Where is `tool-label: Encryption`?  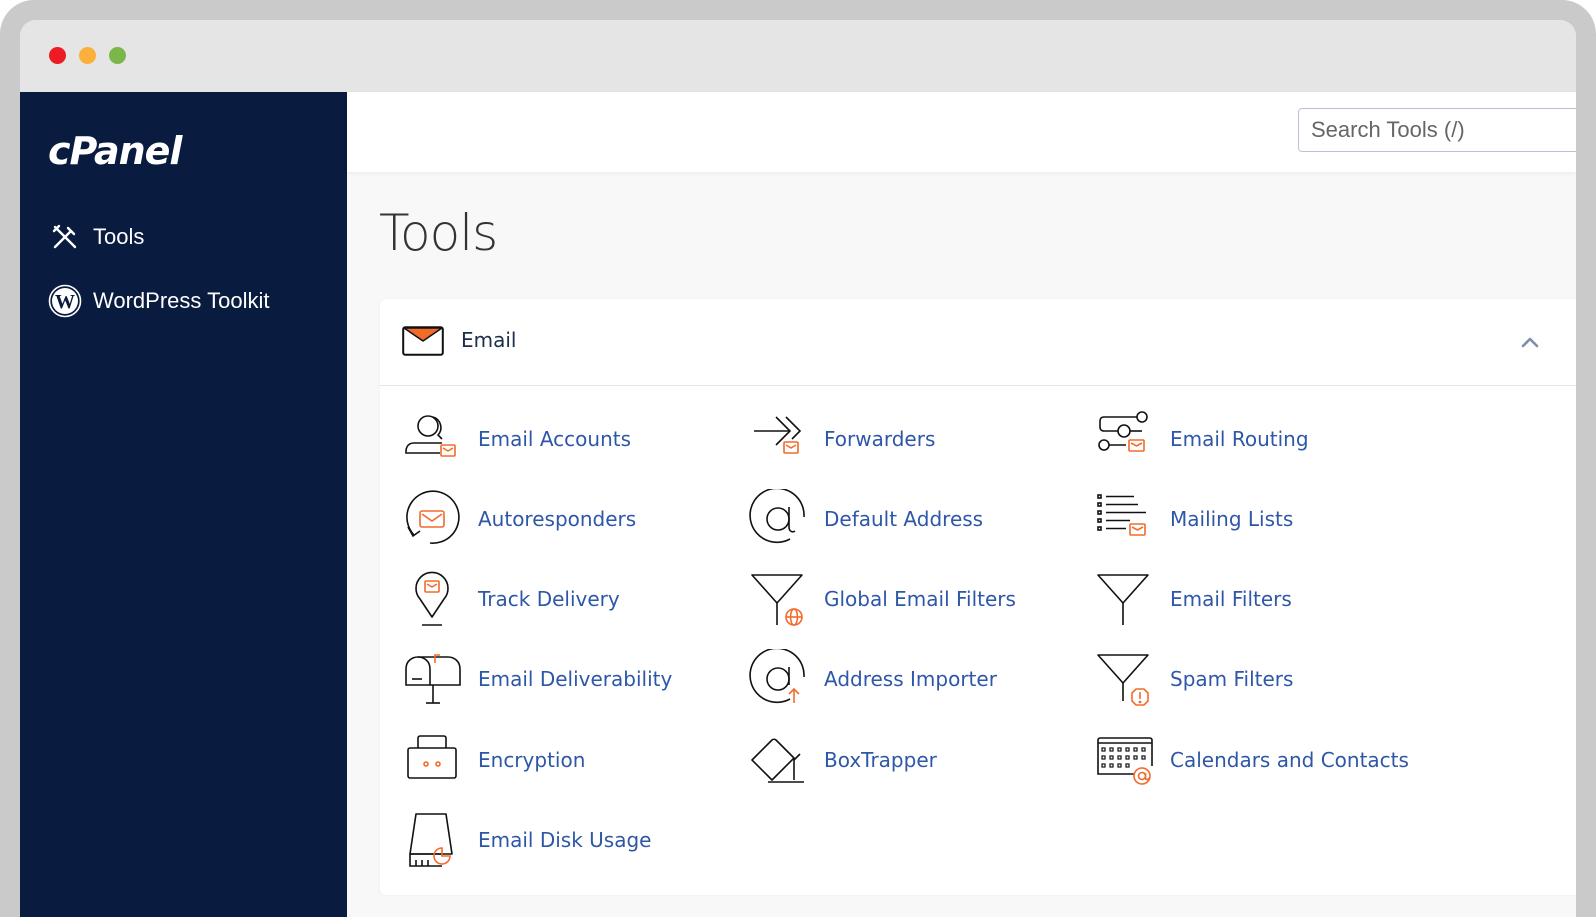
tool-label: Encryption is located at coordinates (532, 760).